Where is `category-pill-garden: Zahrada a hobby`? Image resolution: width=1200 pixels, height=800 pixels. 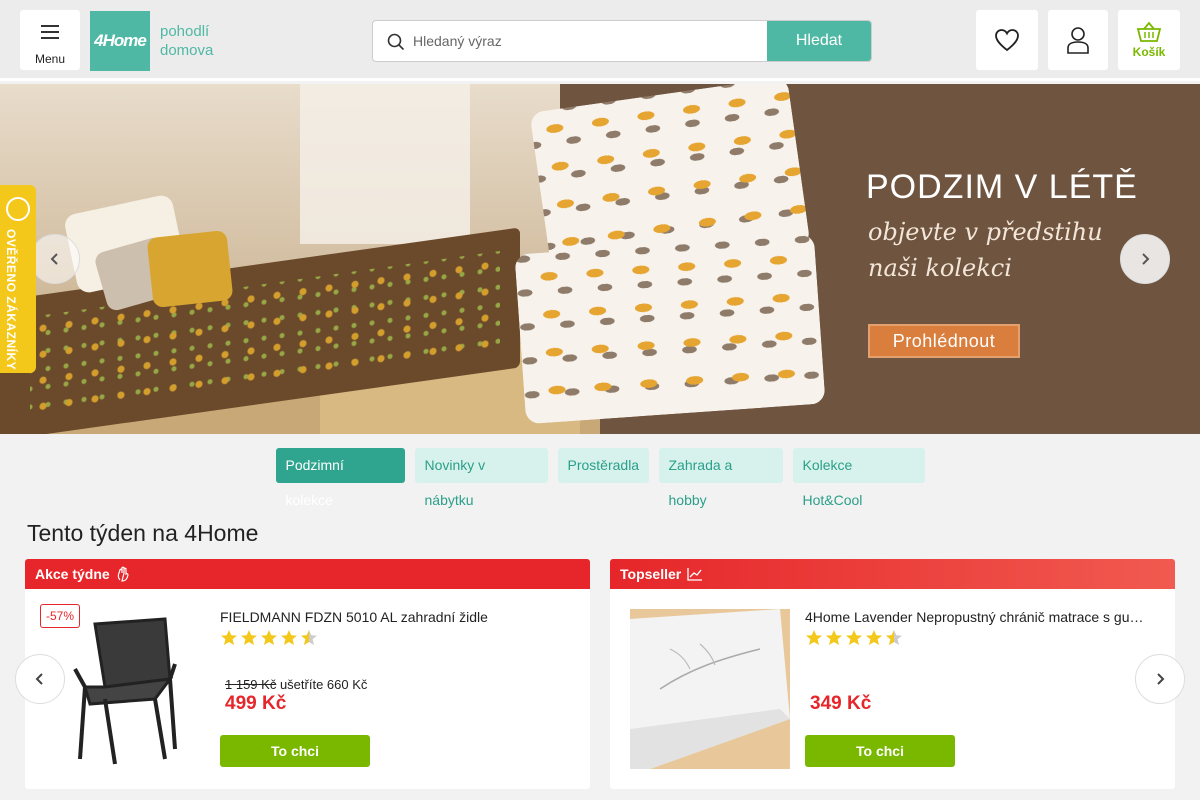 category-pill-garden: Zahrada a hobby is located at coordinates (720, 478).